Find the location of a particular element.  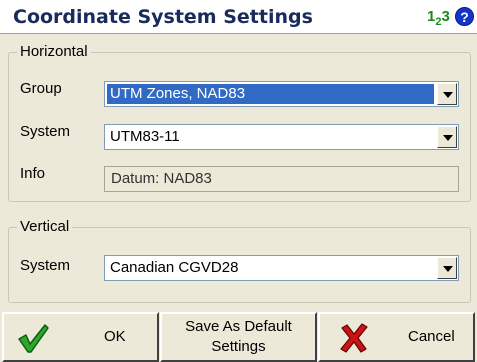

horizontal-legend: Horizontal is located at coordinates (54, 51).